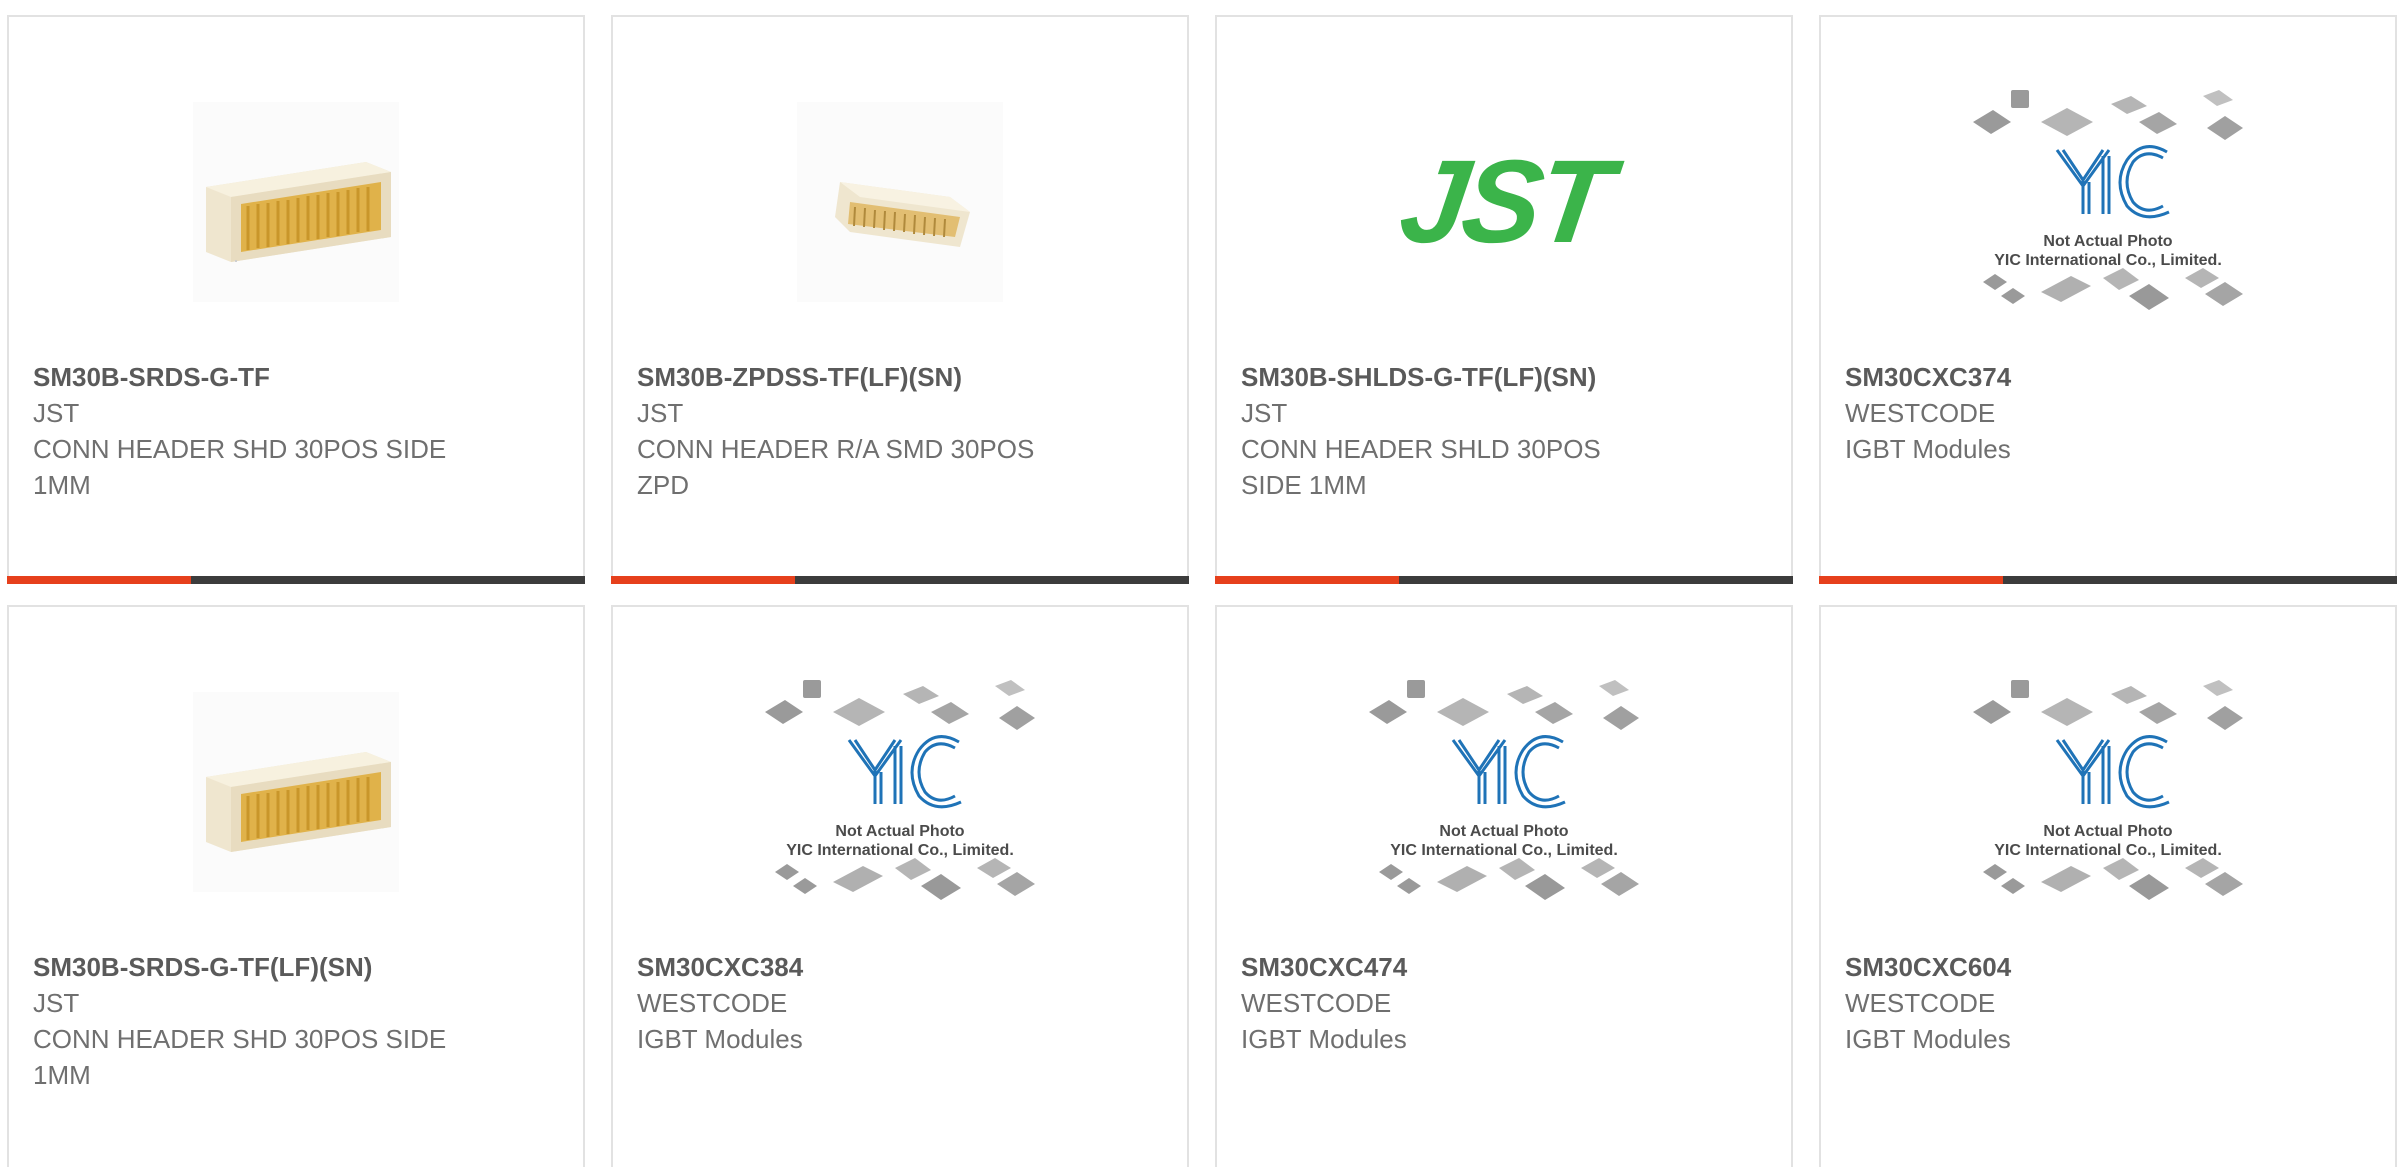  What do you see at coordinates (1421, 467) in the screenshot?
I see `description: CONN HEADER SHLD 30POS SIDE 1MM` at bounding box center [1421, 467].